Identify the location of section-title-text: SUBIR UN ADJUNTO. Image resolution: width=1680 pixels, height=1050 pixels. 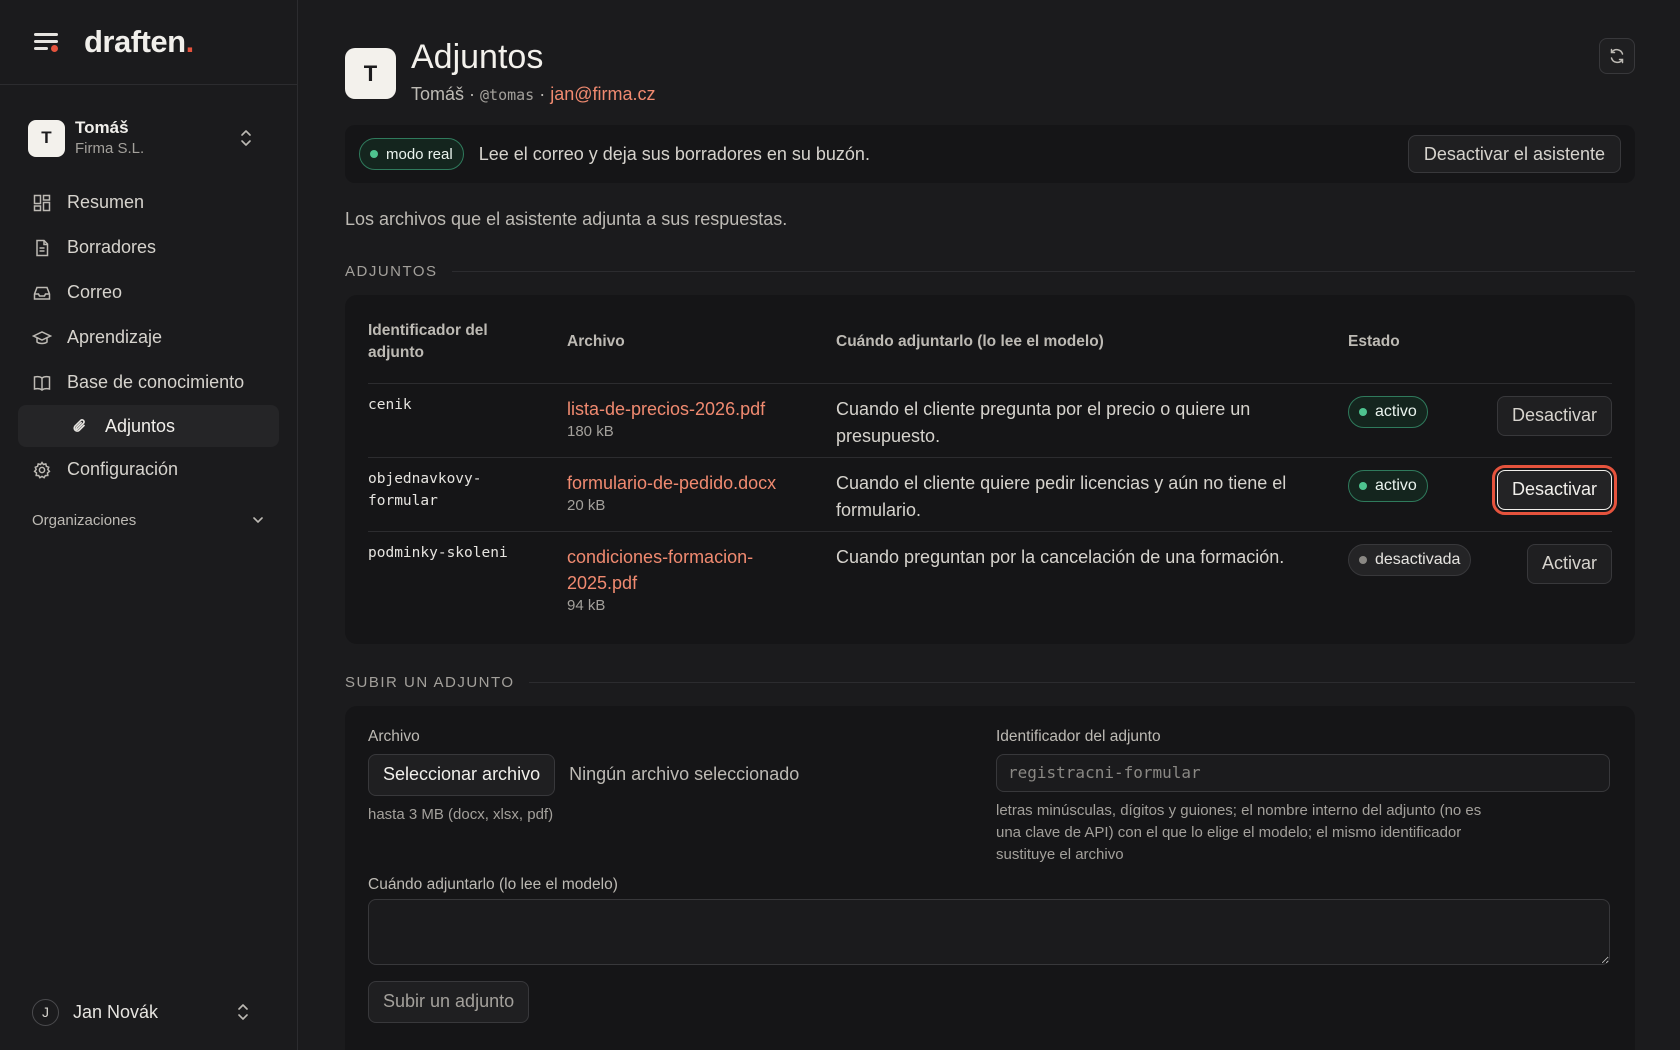
(430, 682).